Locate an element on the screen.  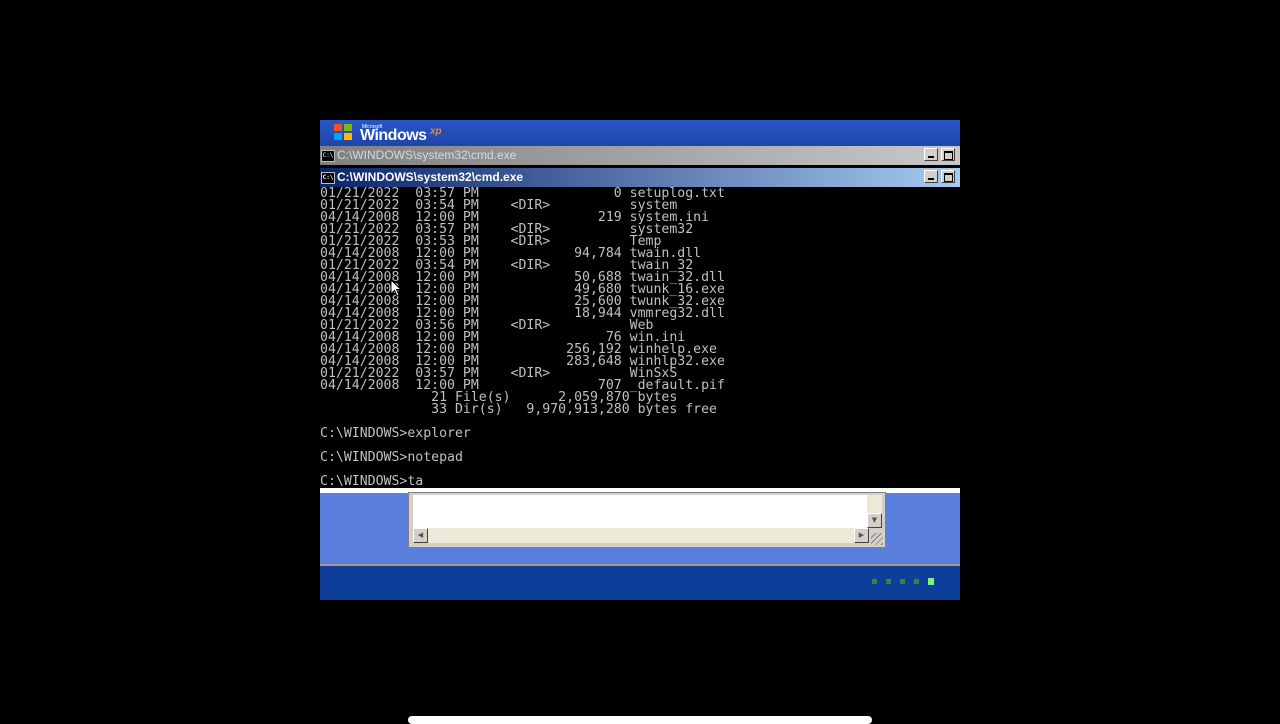
notepad-window: ▼ ◀ ▶ is located at coordinates (647, 520).